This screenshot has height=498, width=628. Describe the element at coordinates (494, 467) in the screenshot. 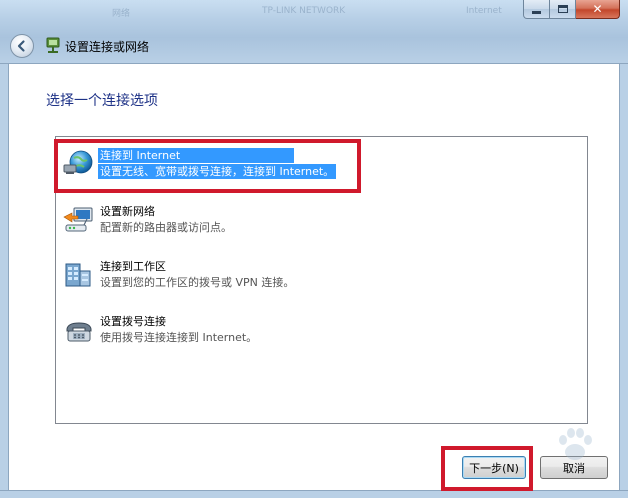

I see `next-button: 下一步(N)` at that location.